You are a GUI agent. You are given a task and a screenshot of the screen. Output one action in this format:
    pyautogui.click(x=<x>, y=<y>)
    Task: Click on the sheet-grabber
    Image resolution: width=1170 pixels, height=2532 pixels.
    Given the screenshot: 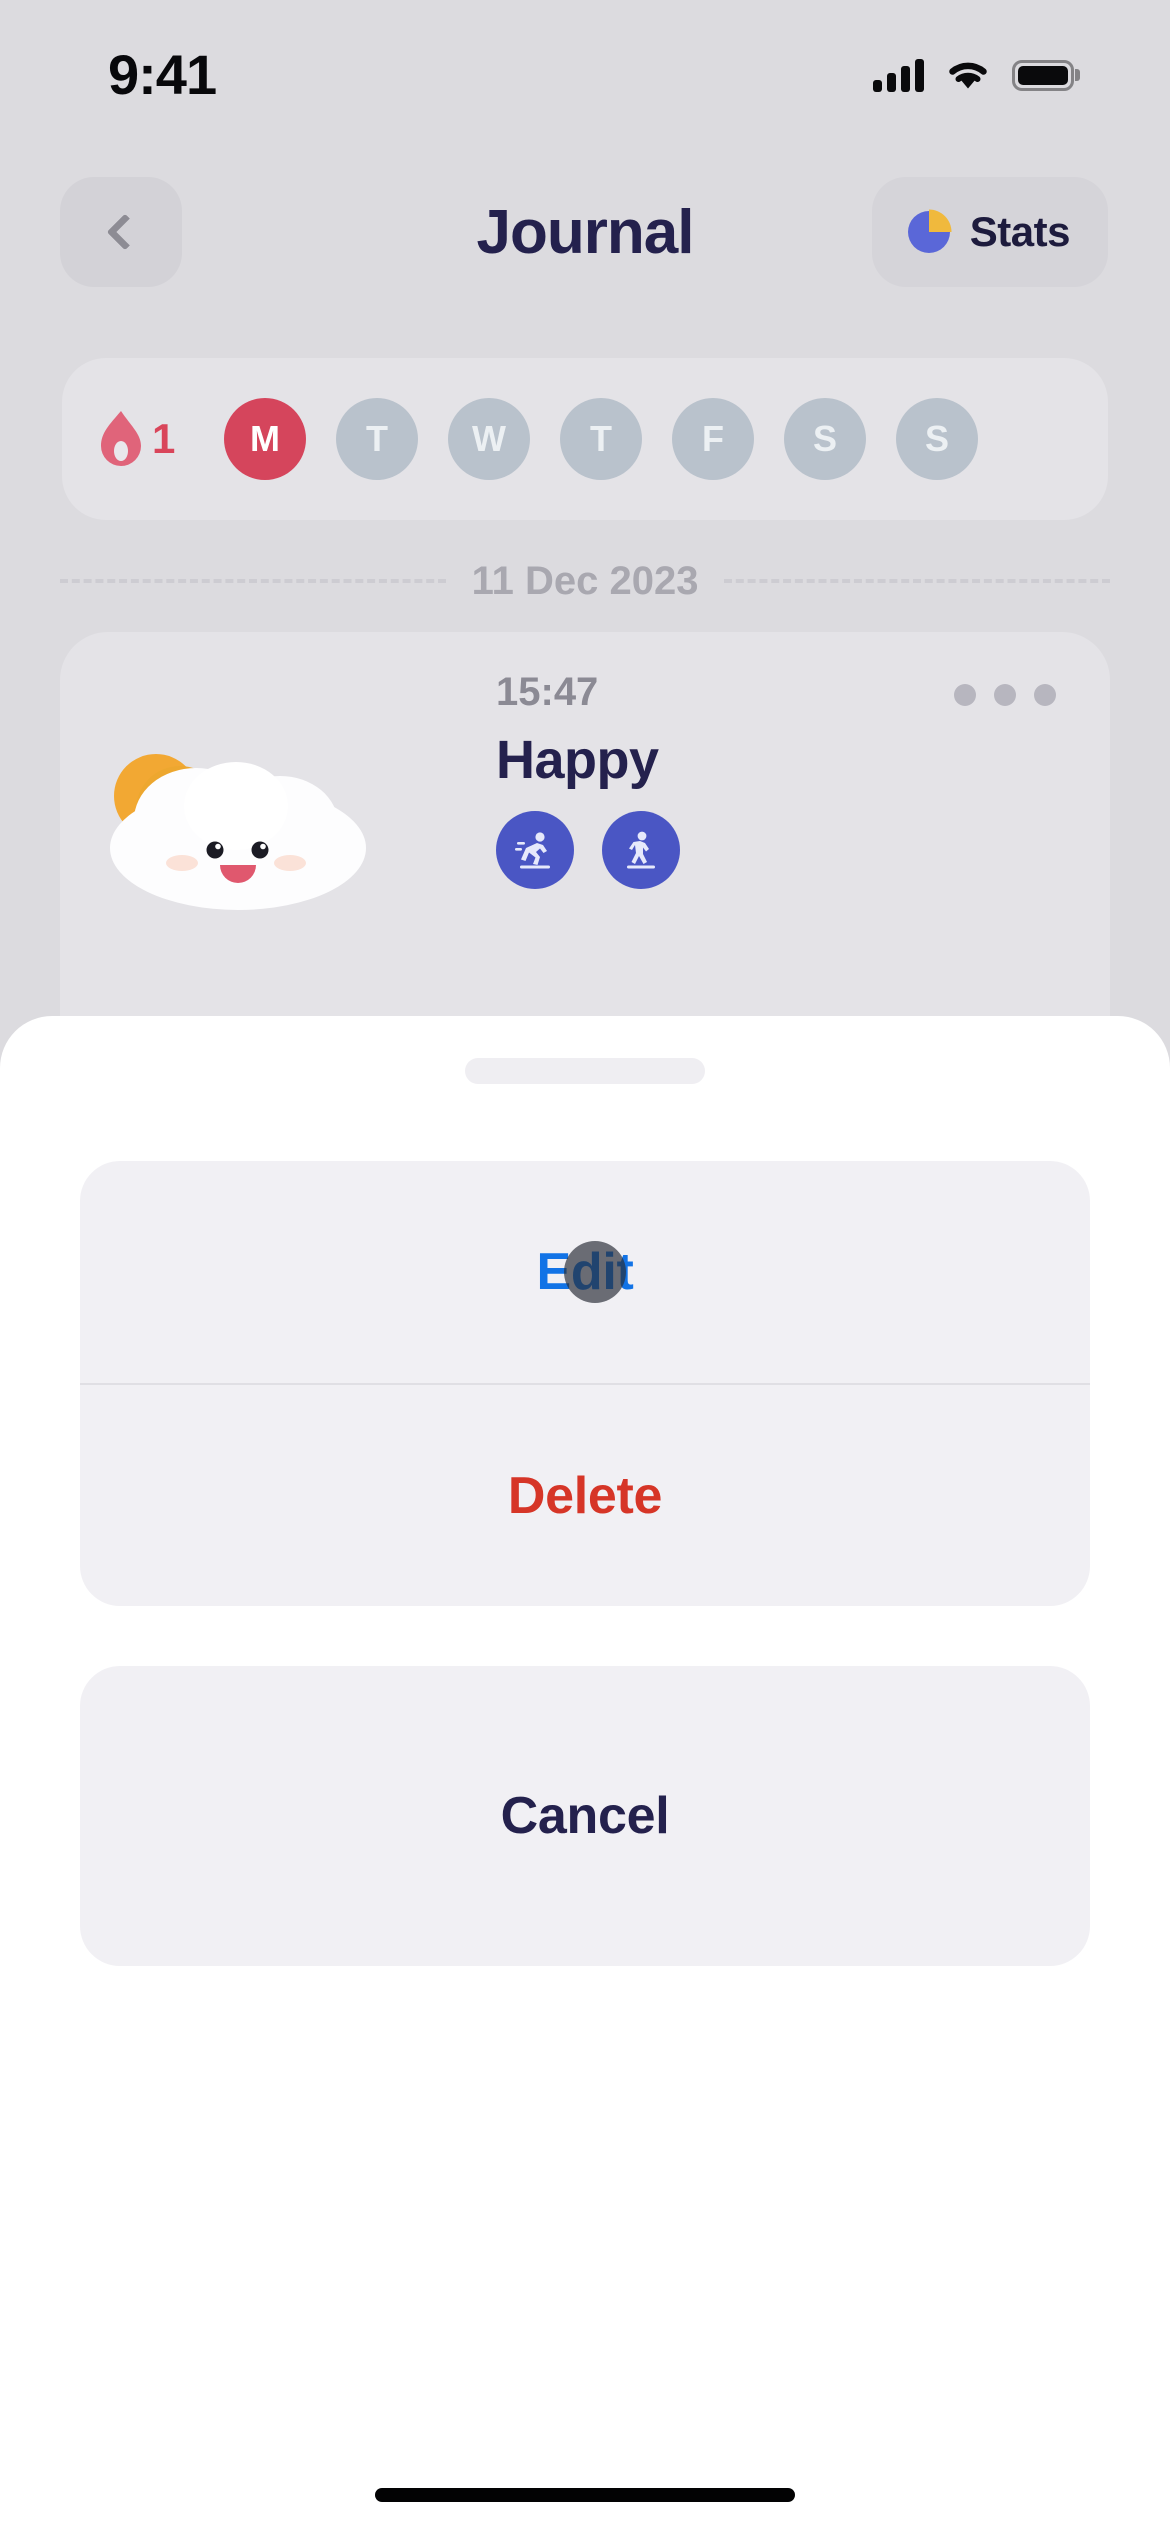 What is the action you would take?
    pyautogui.click(x=585, y=1071)
    